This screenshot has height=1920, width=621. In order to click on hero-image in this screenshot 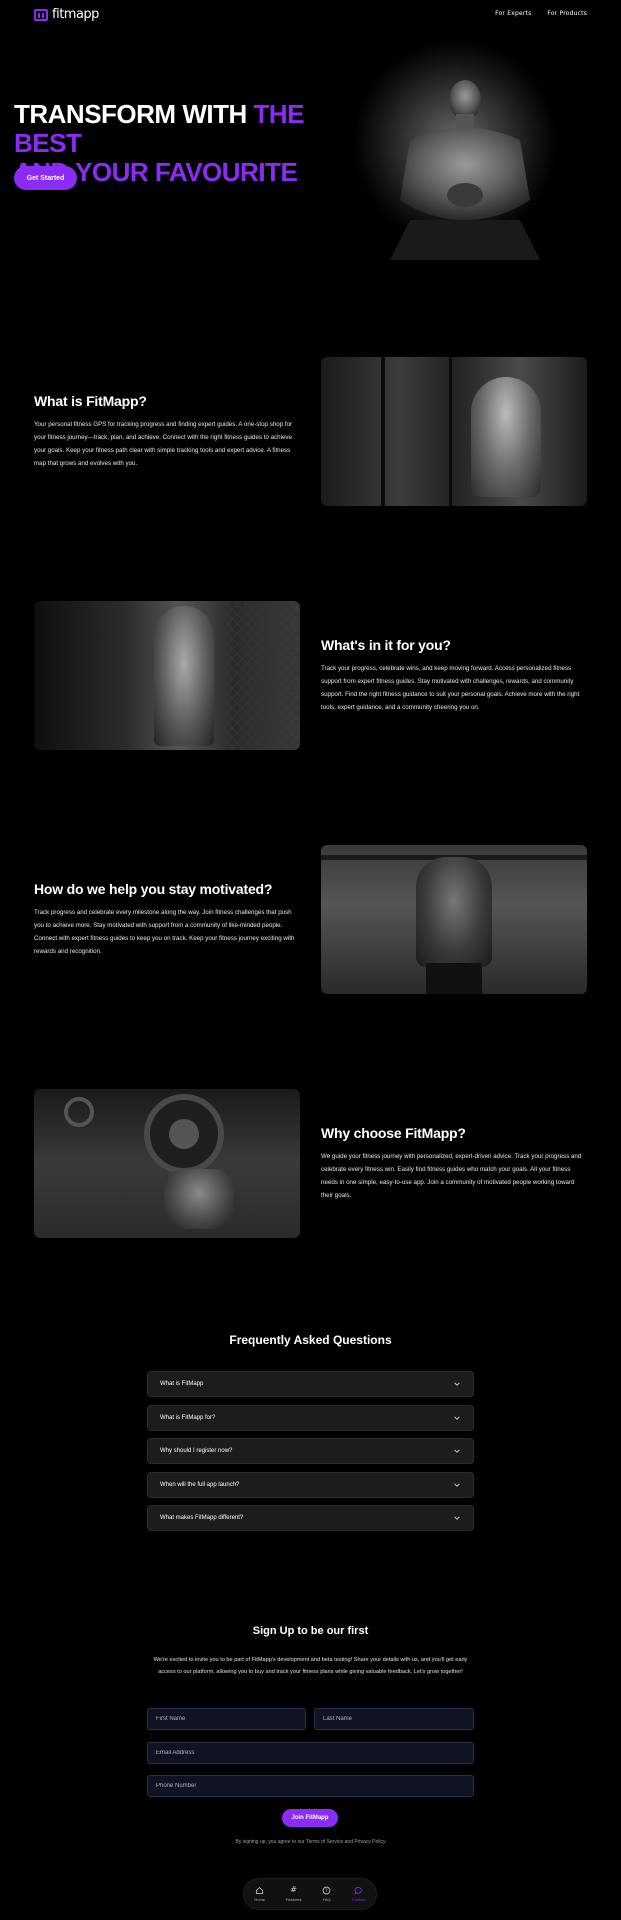, I will do `click(460, 146)`.